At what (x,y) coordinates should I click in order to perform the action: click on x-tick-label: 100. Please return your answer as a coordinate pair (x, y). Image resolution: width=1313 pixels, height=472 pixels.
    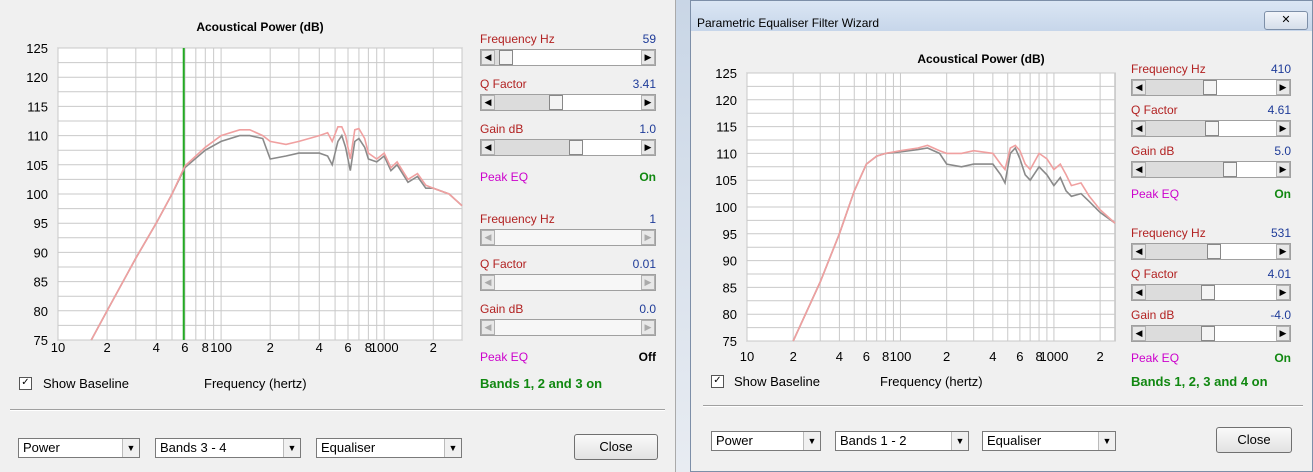
    Looking at the image, I should click on (901, 356).